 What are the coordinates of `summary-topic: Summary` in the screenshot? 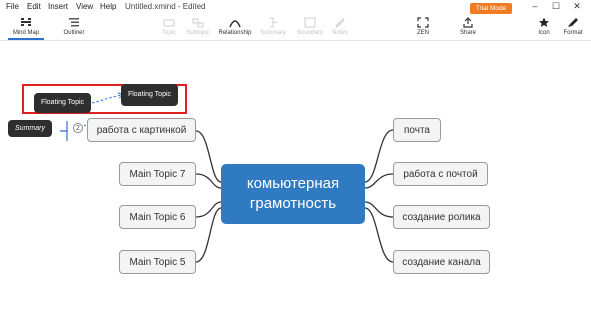 It's located at (30, 128).